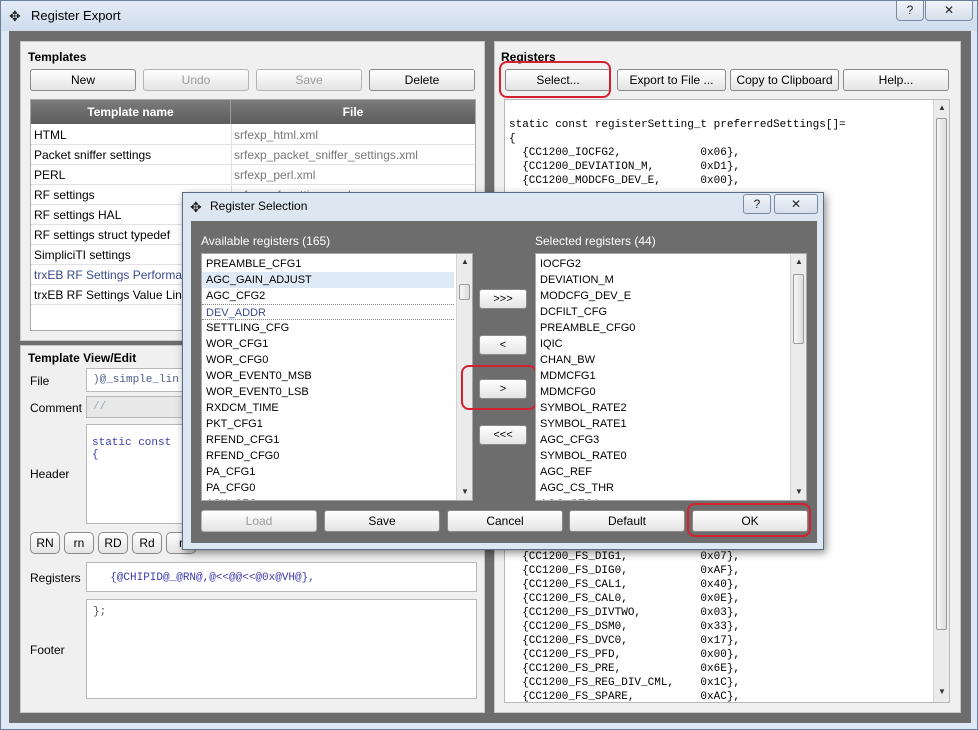  I want to click on new-button: New, so click(83, 80).